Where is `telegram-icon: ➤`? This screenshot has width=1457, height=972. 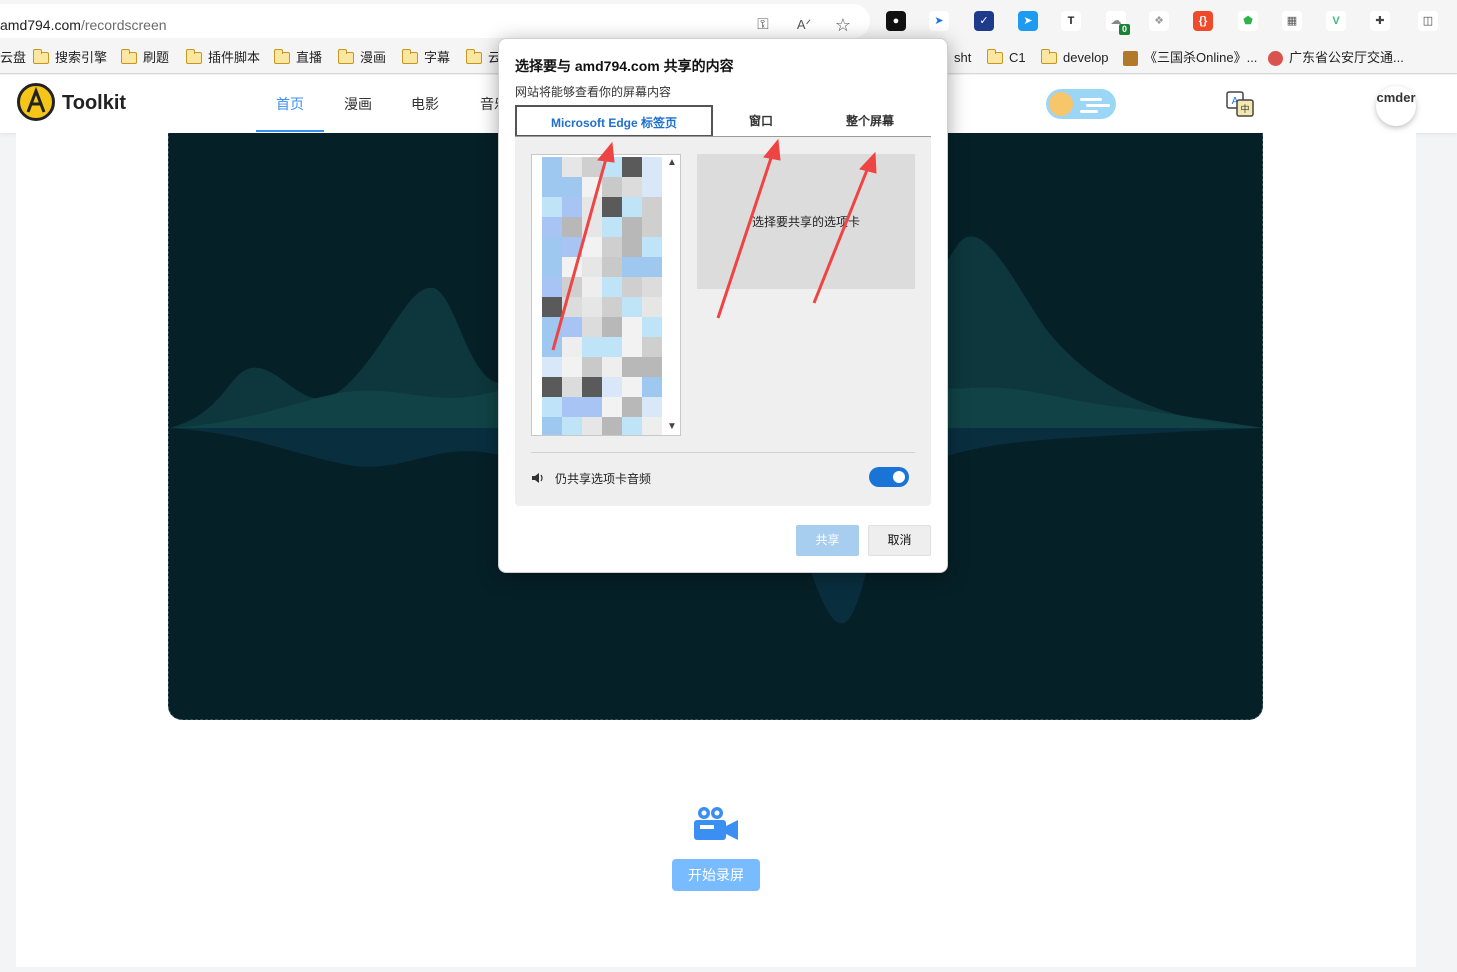
telegram-icon: ➤ is located at coordinates (1028, 21).